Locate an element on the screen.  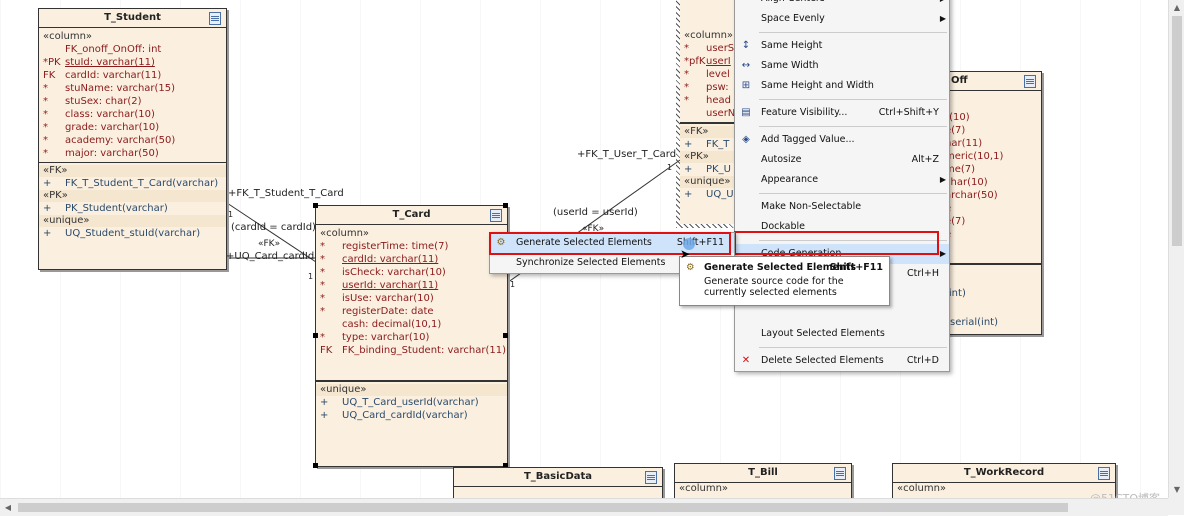
menu-item-same-height-and-width: ⊞ Same Height and Width is located at coordinates (842, 86).